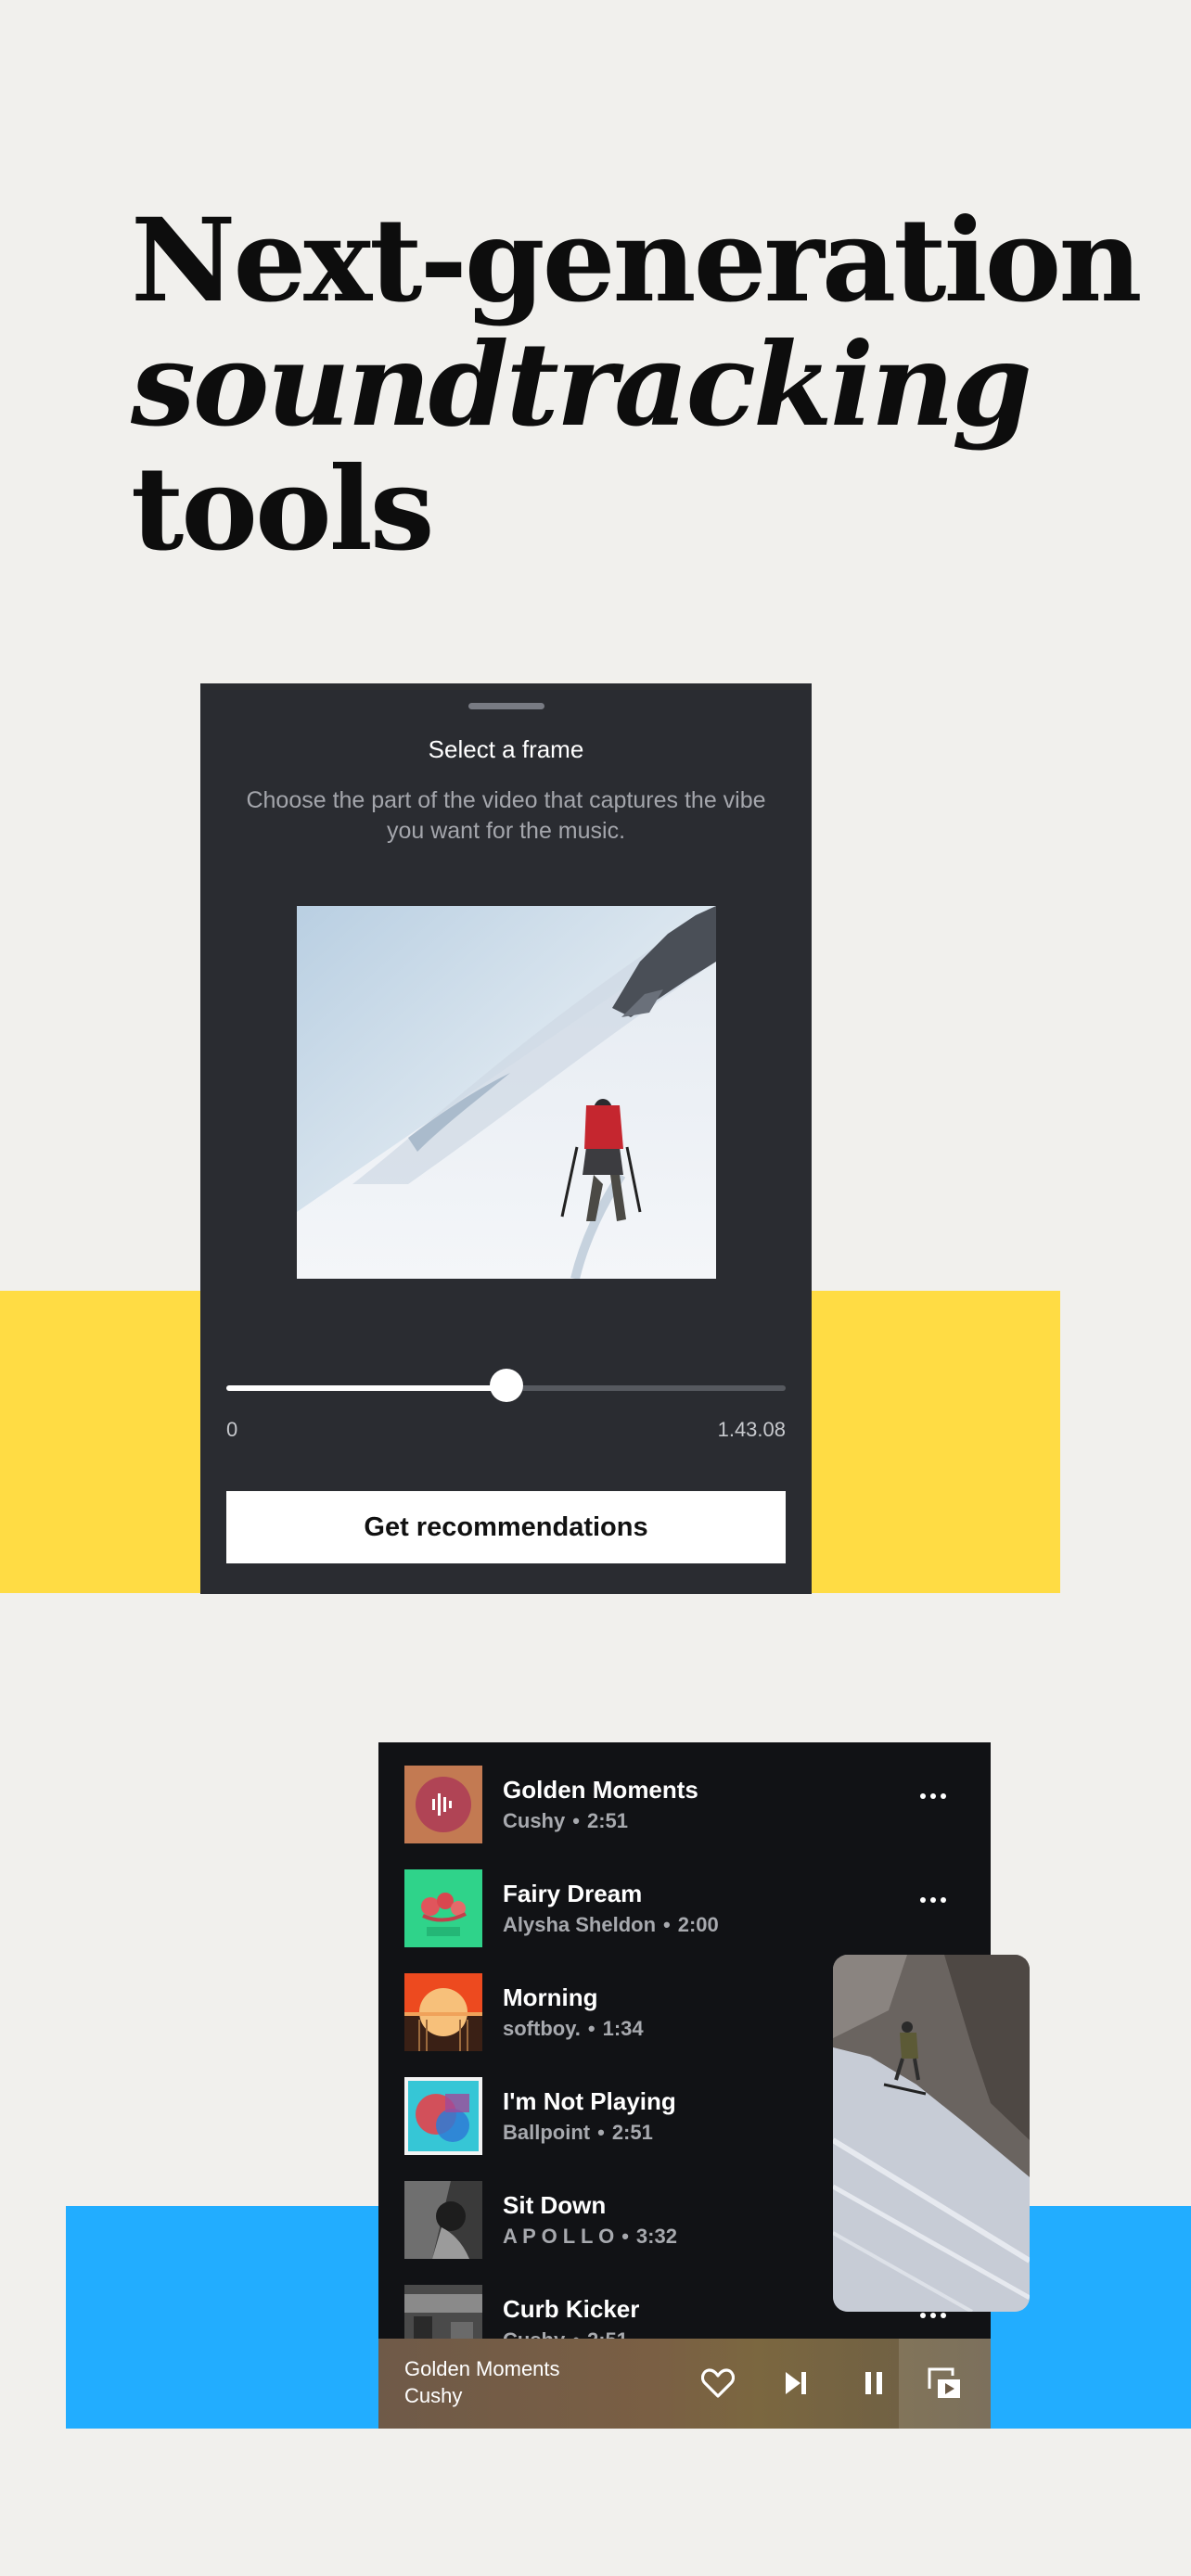 The image size is (1191, 2576). I want to click on scrubber-start-label: 0, so click(232, 1430).